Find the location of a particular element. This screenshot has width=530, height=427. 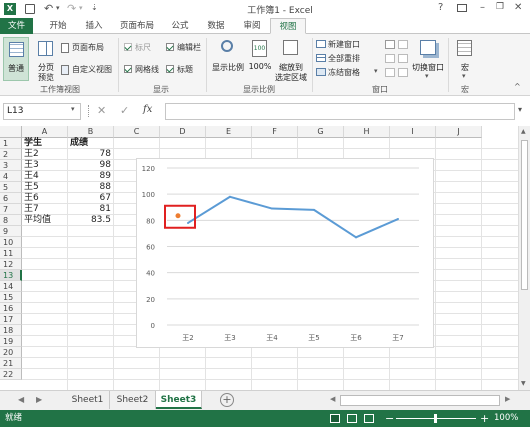

row-header-18: 18 is located at coordinates (11, 330).